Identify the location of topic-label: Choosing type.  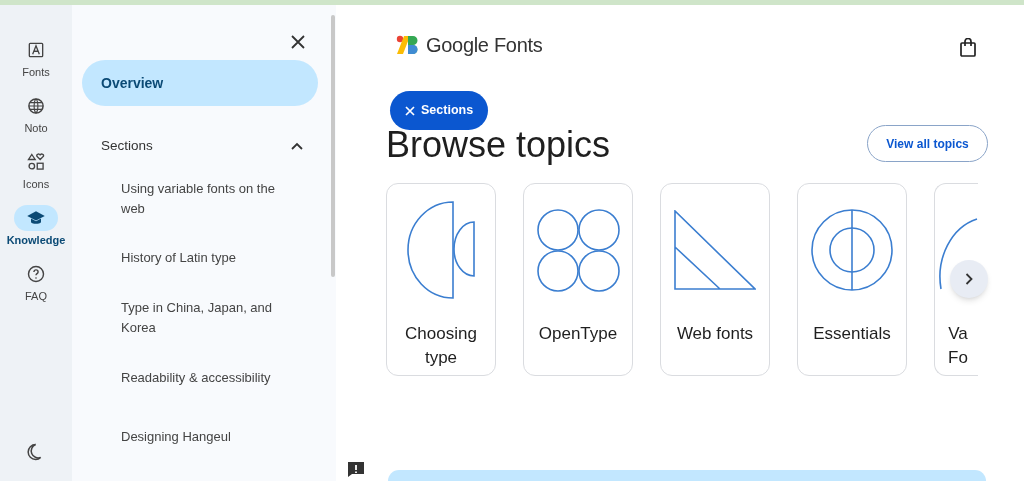
(441, 346).